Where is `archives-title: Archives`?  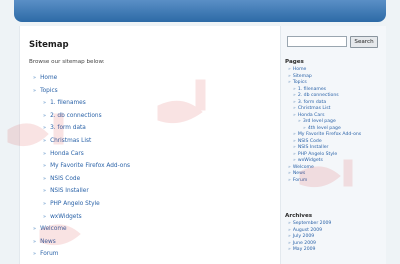
archives-title: Archives is located at coordinates (299, 216).